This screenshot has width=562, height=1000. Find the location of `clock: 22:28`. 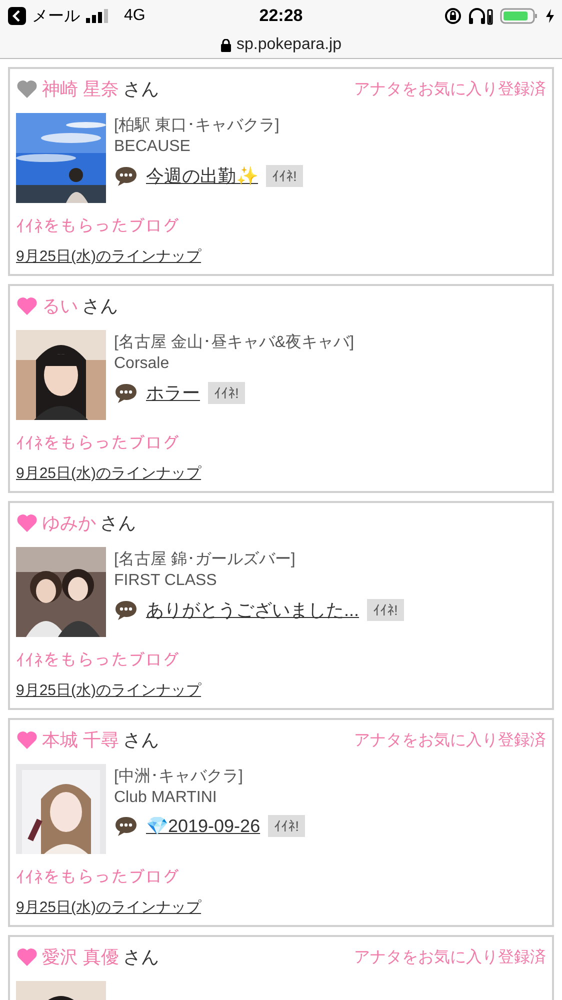

clock: 22:28 is located at coordinates (281, 16).